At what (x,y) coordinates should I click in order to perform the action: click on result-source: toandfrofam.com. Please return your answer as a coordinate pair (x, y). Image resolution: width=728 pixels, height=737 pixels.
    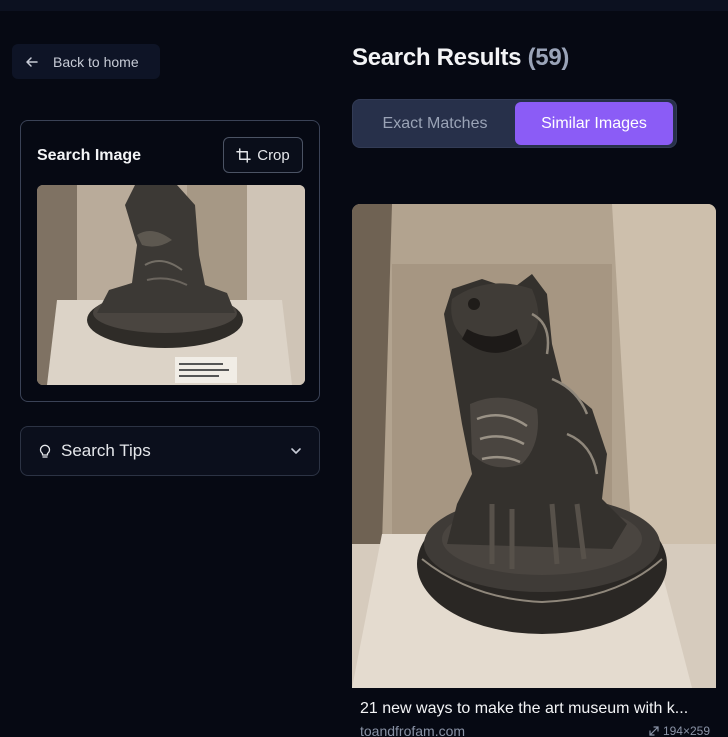
    Looking at the image, I should click on (412, 730).